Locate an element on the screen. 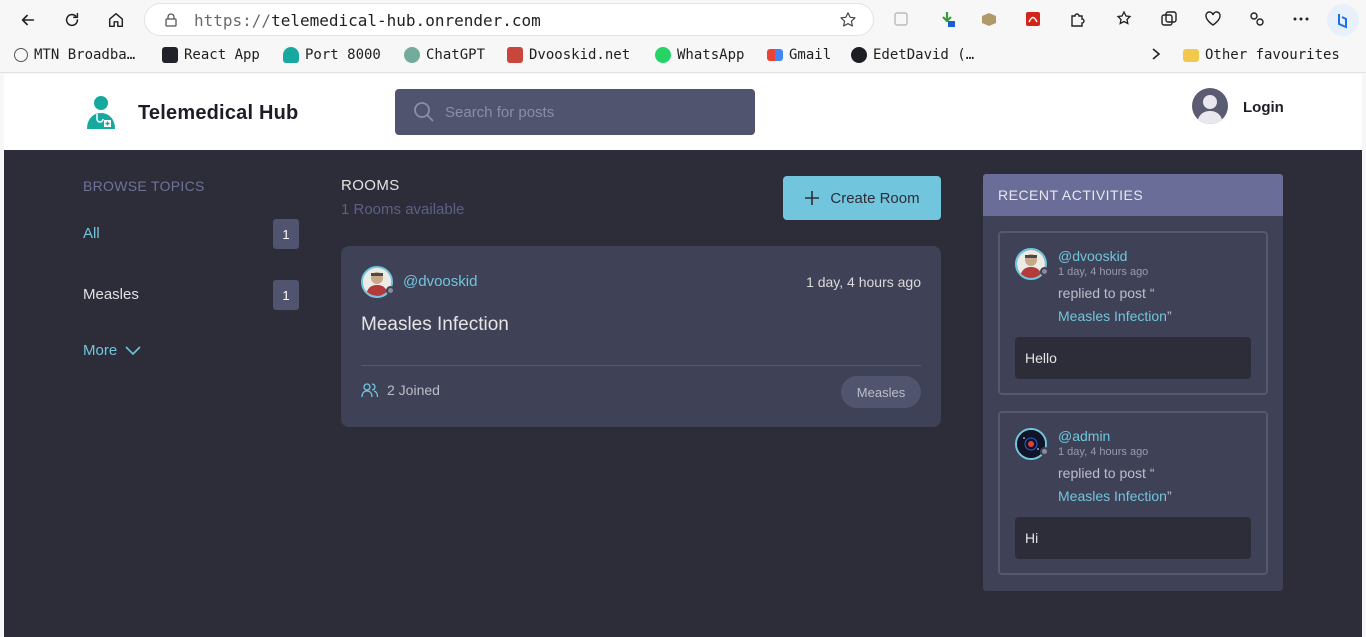 The width and height of the screenshot is (1366, 637). favorites-icon is located at coordinates (1125, 19).